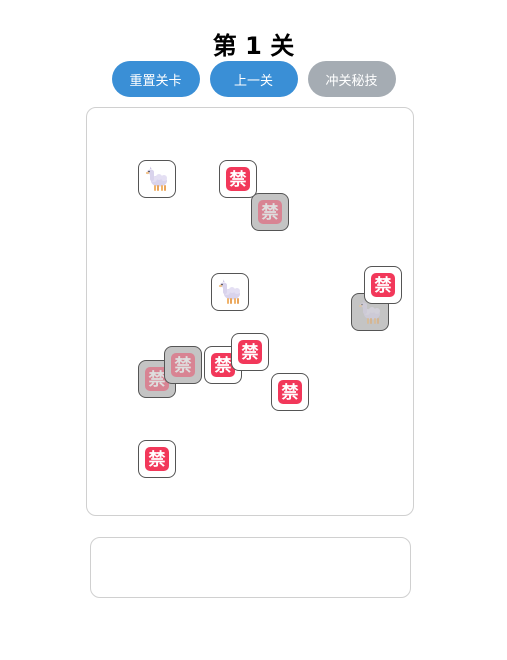  I want to click on tile-slot-bar, so click(250, 567).